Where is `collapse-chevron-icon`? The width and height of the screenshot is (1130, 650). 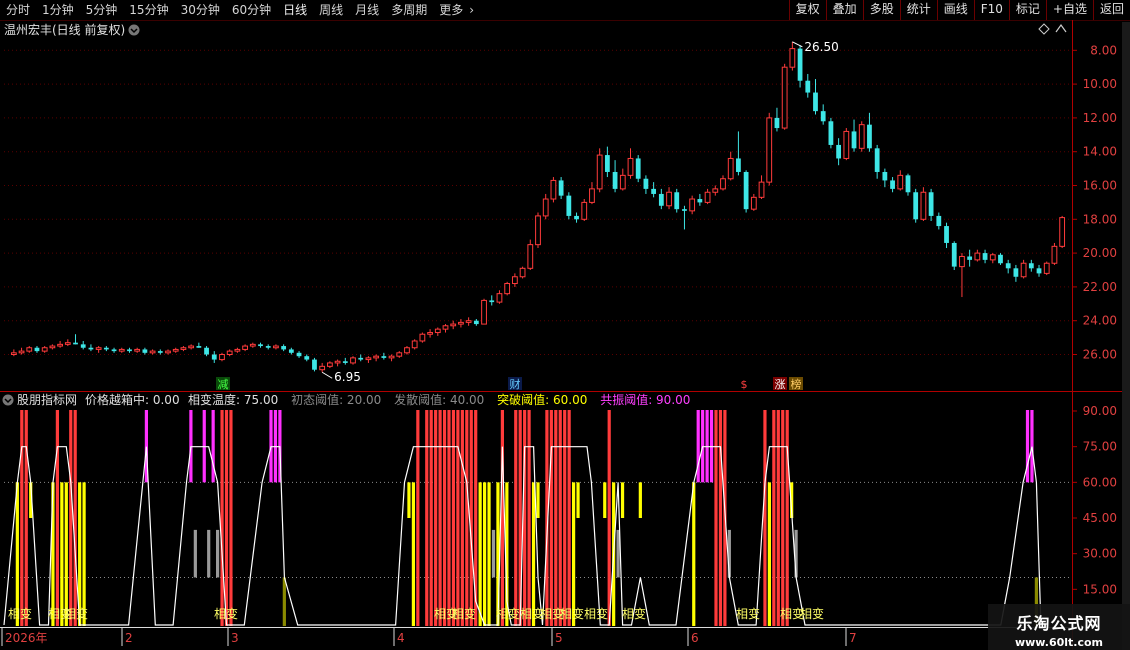 collapse-chevron-icon is located at coordinates (1061, 28).